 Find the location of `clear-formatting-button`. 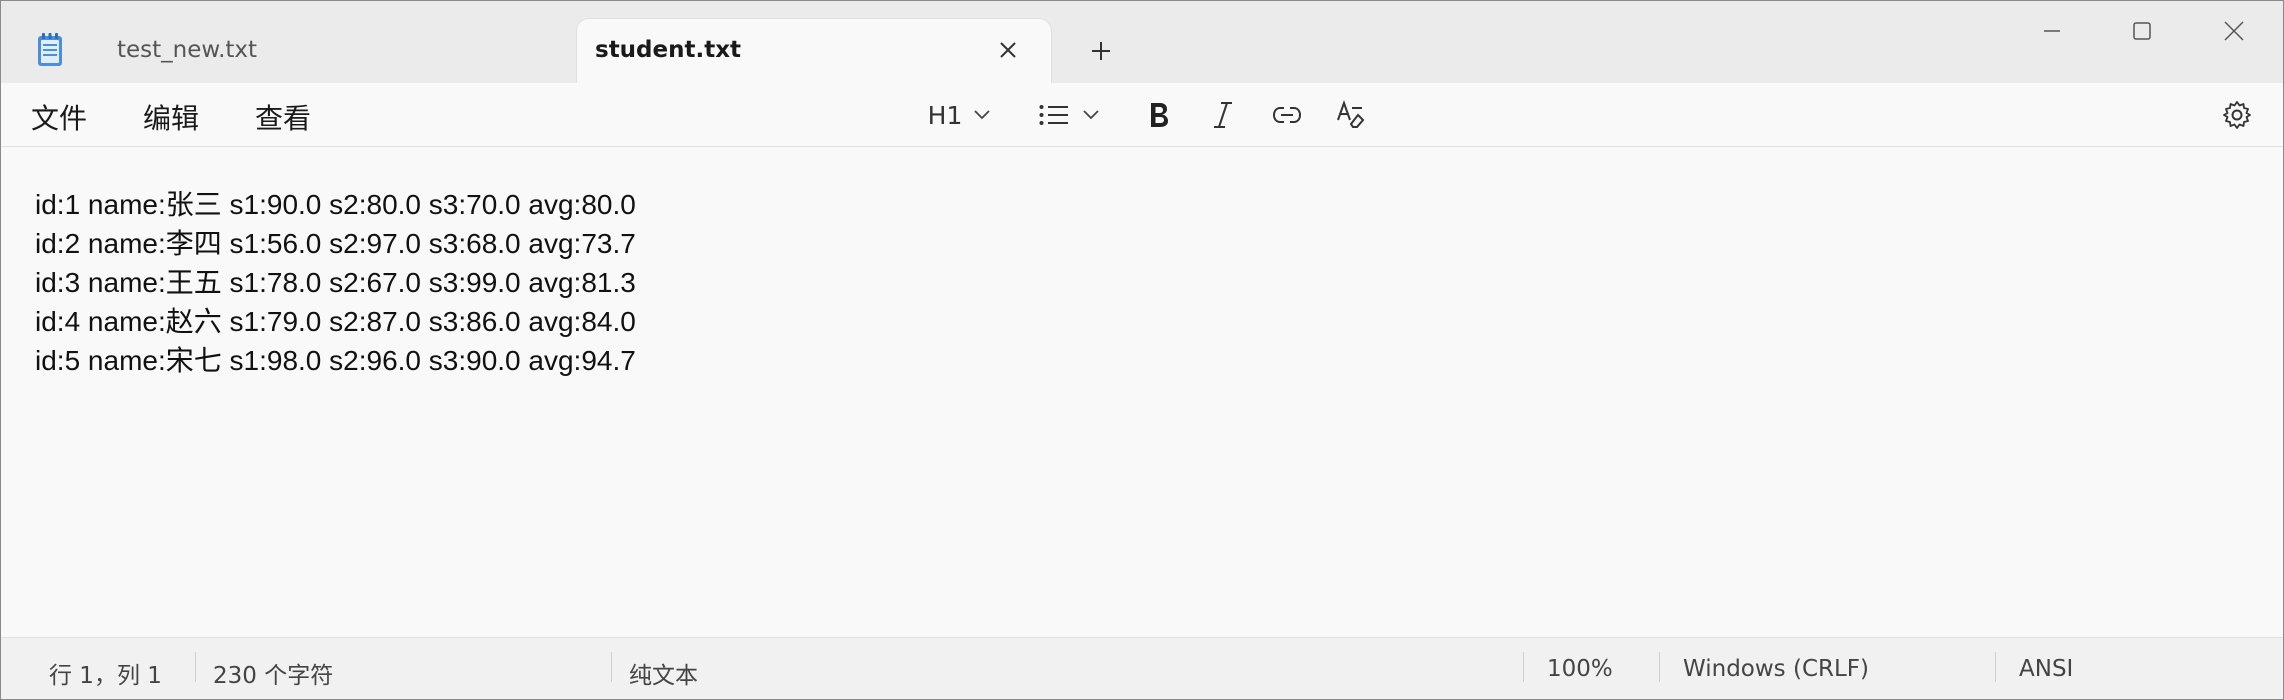

clear-formatting-button is located at coordinates (1351, 115).